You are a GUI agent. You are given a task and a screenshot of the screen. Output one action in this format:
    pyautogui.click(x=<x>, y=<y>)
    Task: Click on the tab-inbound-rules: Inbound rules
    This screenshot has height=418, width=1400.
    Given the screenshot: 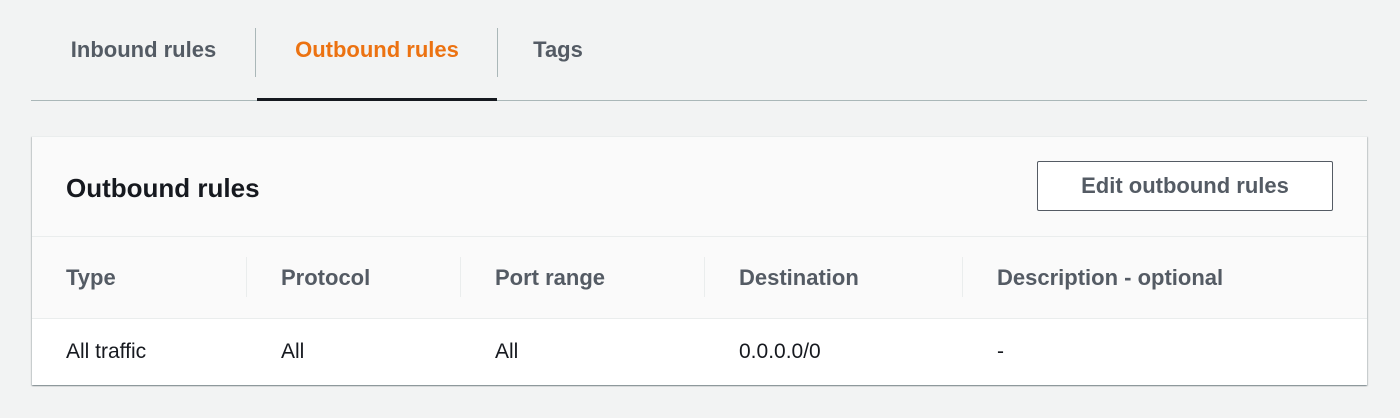 What is the action you would take?
    pyautogui.click(x=143, y=50)
    